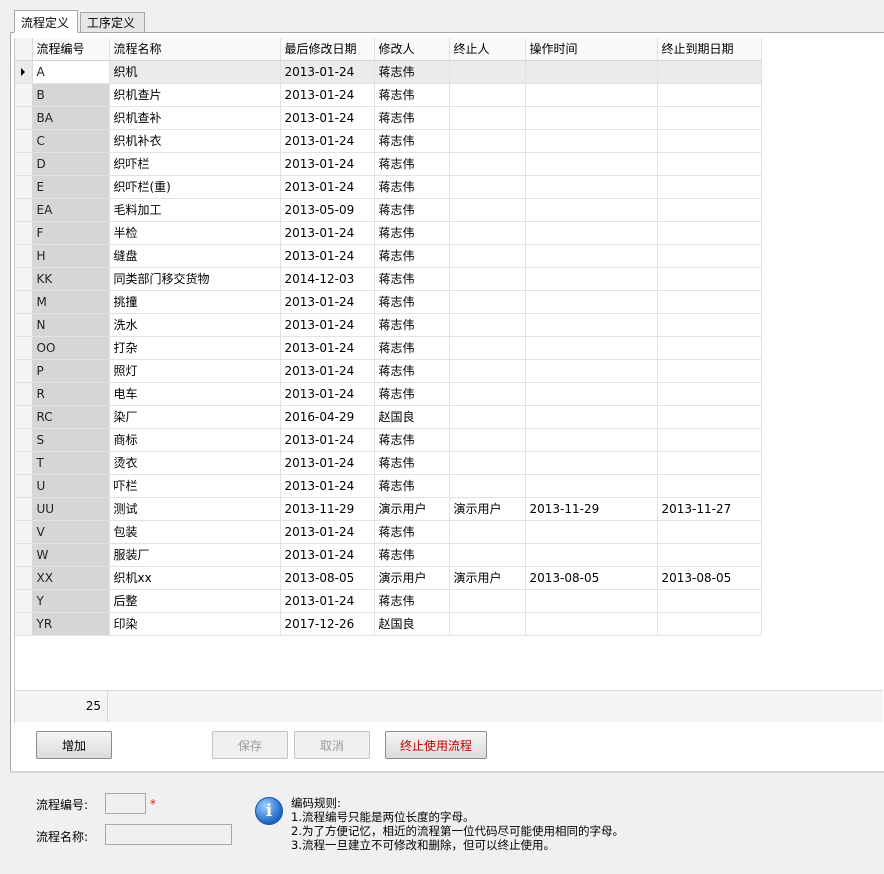 This screenshot has width=884, height=874. I want to click on cell-expiry-date: 2013-08-05, so click(709, 578).